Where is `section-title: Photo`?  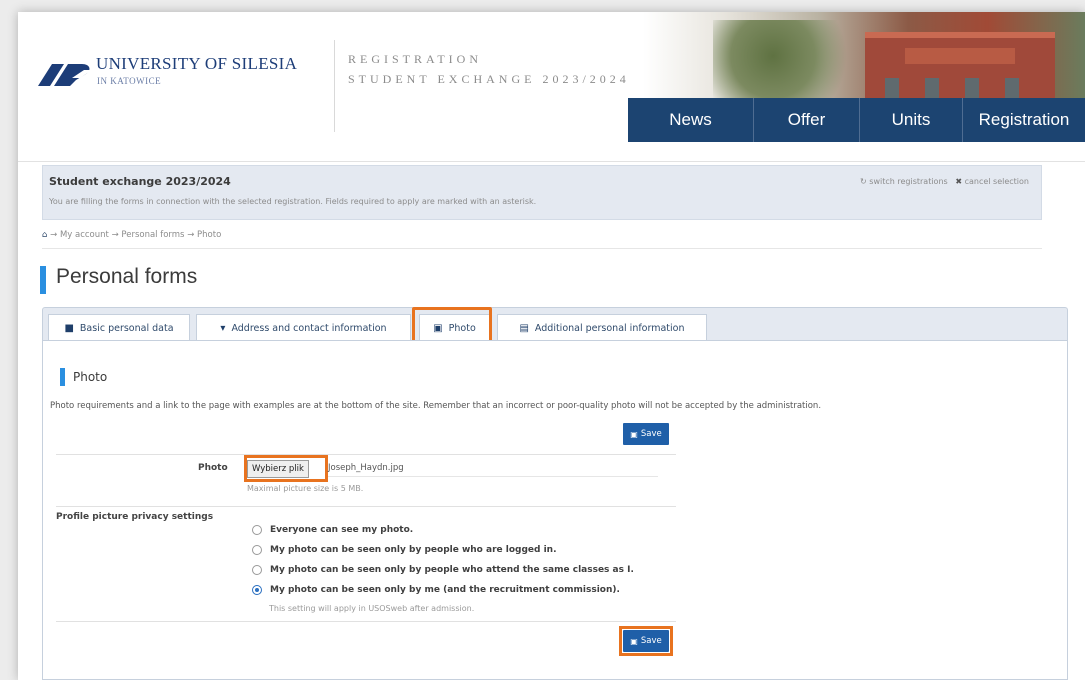 section-title: Photo is located at coordinates (90, 377).